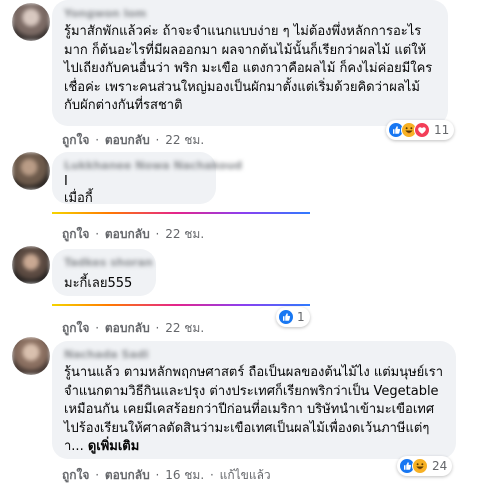  I want to click on comment-time: 16 ชม., so click(184, 475).